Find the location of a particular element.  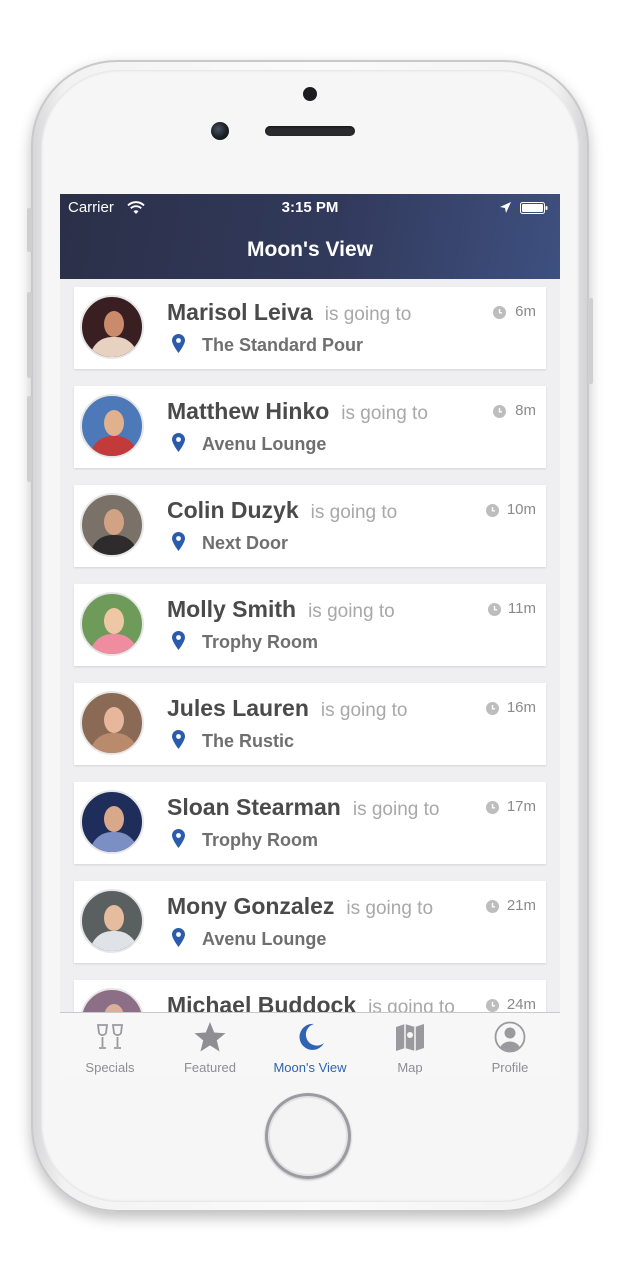

list-item: Matthew Hinko is going to 8m Avenu Lounge is located at coordinates (310, 427).